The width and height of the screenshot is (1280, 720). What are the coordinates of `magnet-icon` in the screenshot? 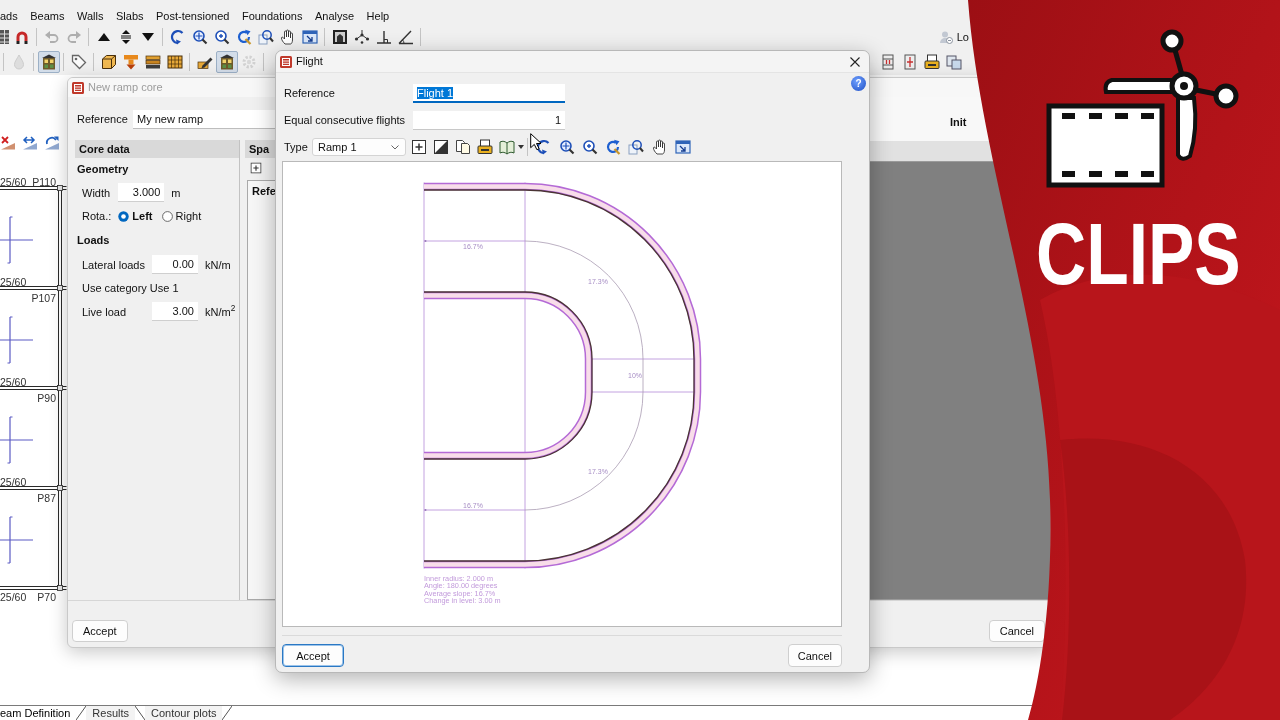 It's located at (22, 37).